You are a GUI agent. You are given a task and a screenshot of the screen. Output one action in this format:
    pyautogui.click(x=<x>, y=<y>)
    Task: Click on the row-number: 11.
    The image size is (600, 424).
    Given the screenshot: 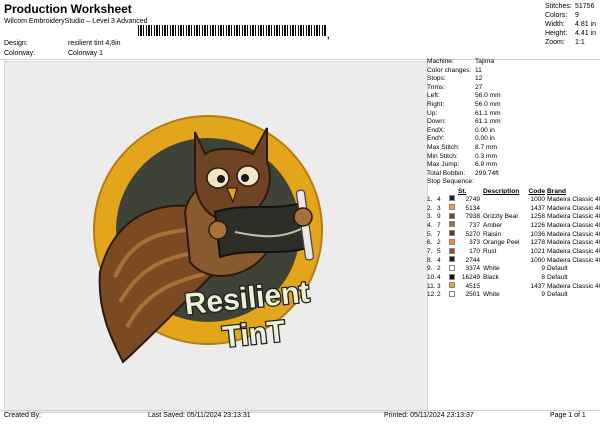 What is the action you would take?
    pyautogui.click(x=431, y=286)
    